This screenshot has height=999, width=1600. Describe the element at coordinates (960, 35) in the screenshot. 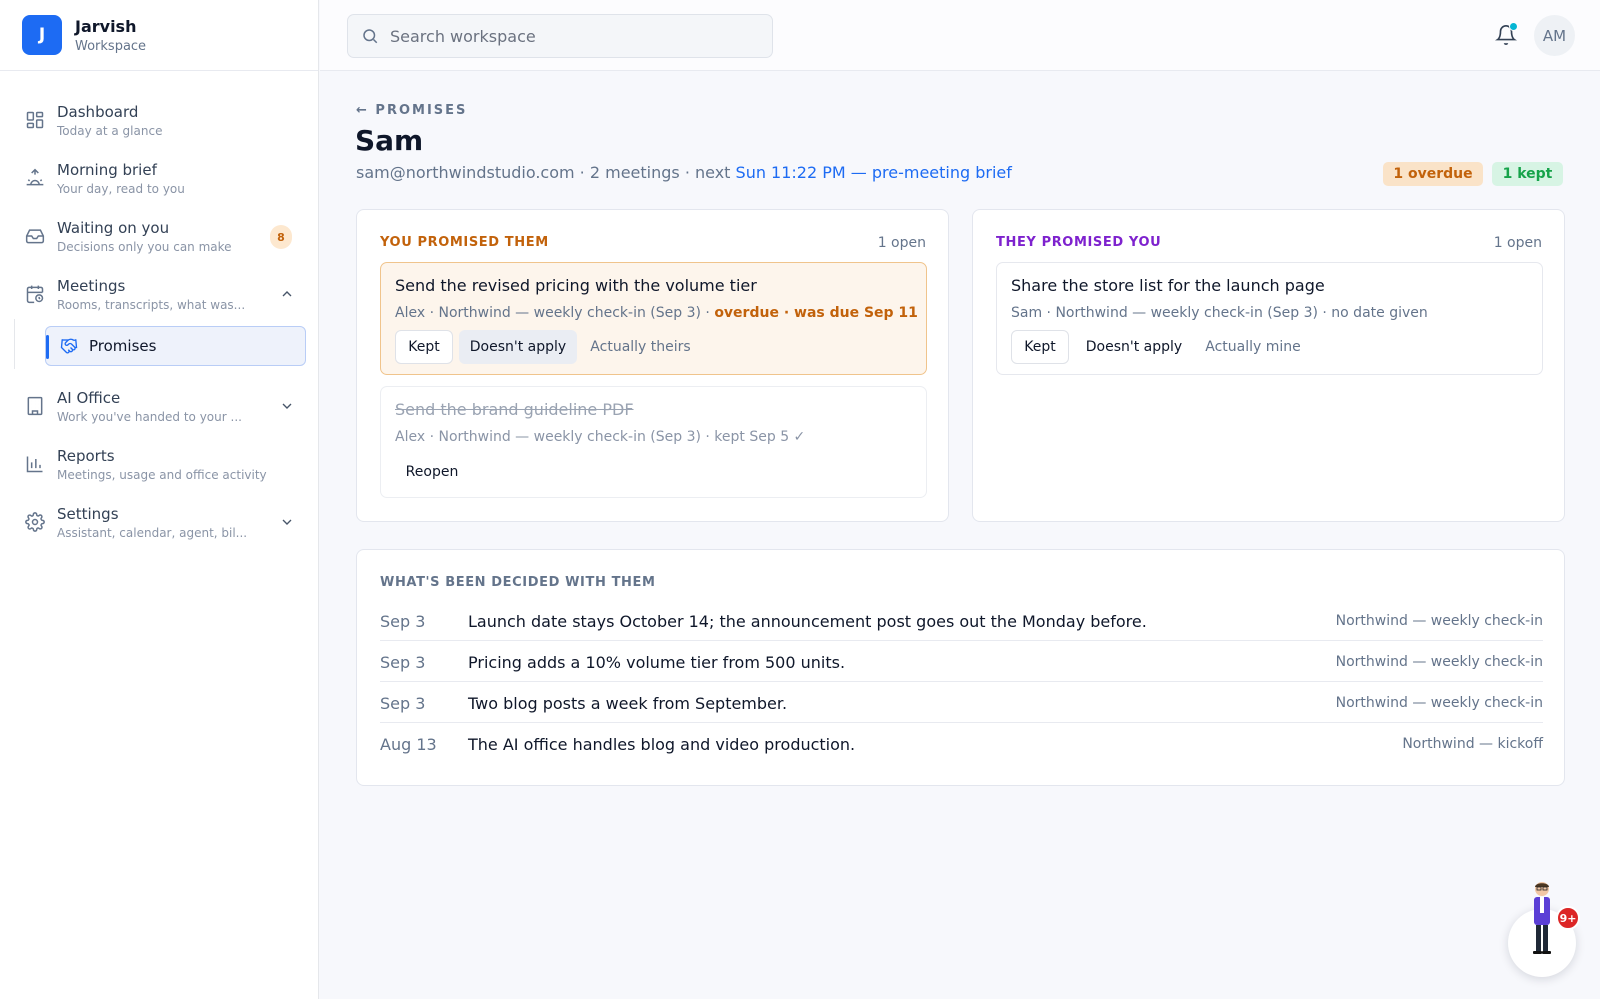

I see `topbar: AM` at that location.